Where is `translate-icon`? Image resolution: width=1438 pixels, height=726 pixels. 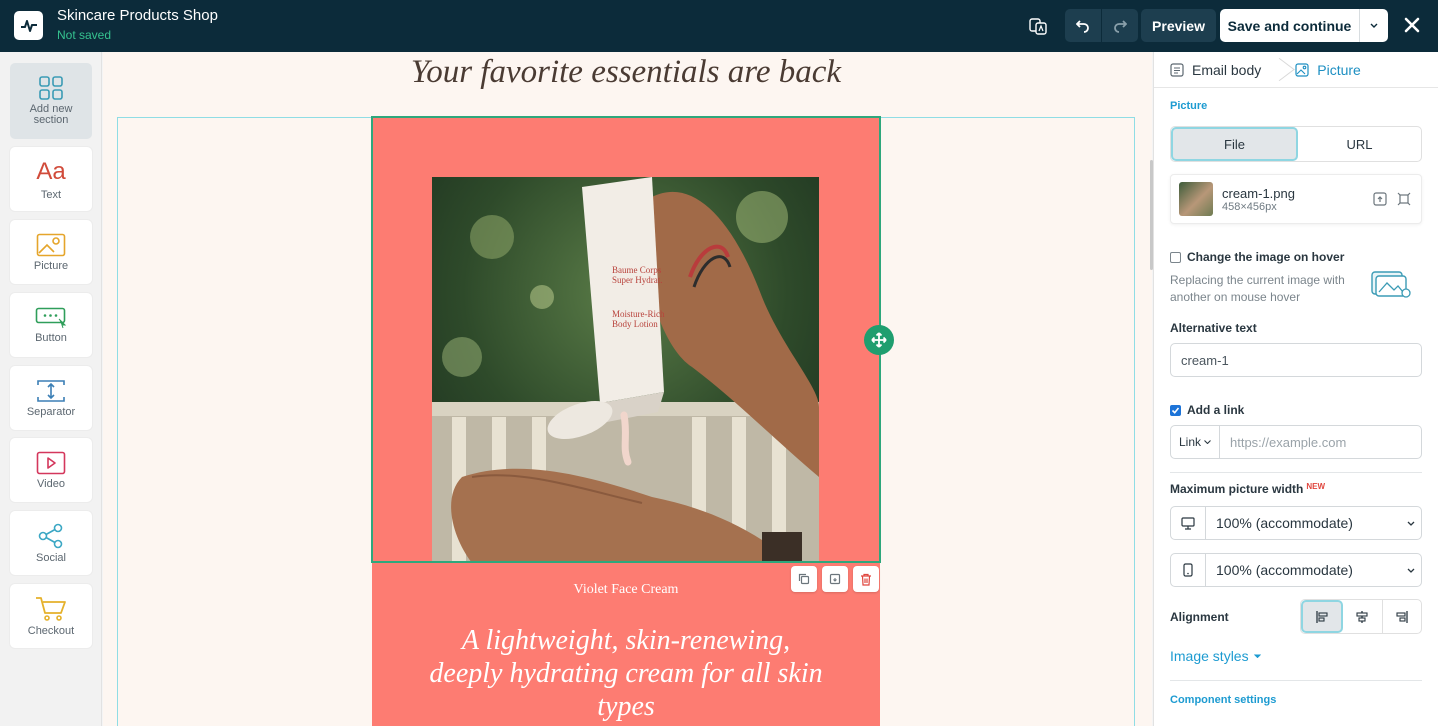 translate-icon is located at coordinates (1038, 26).